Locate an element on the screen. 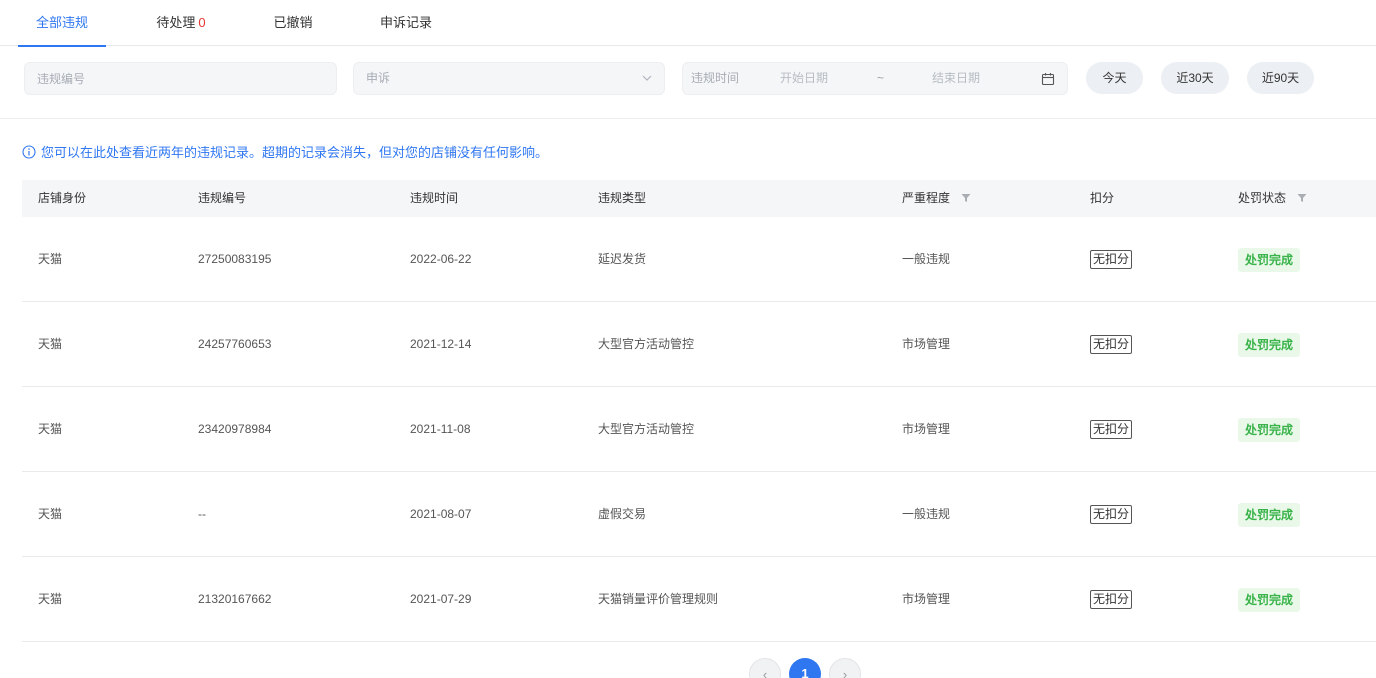 This screenshot has height=678, width=1376. pending-count-badge: 0 is located at coordinates (202, 22).